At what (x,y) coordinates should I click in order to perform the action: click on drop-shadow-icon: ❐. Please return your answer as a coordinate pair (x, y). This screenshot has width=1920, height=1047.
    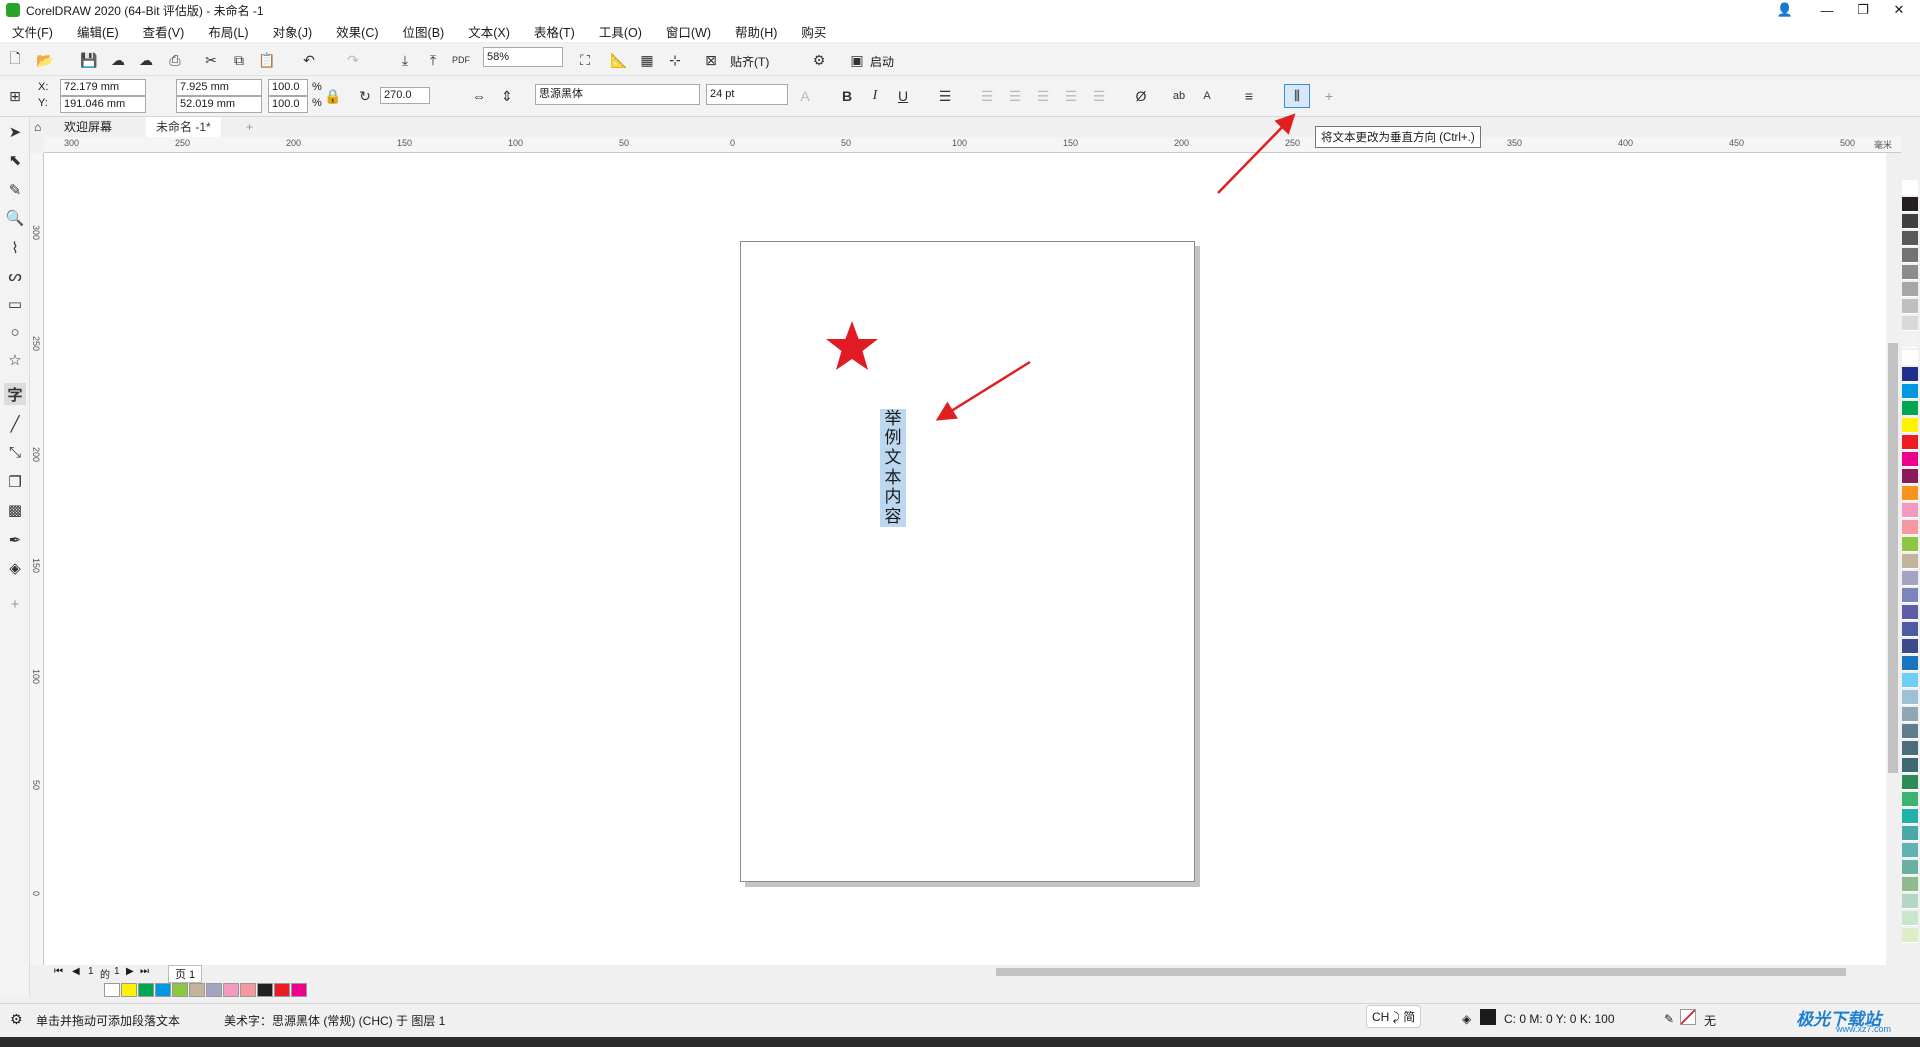
    Looking at the image, I should click on (15, 482).